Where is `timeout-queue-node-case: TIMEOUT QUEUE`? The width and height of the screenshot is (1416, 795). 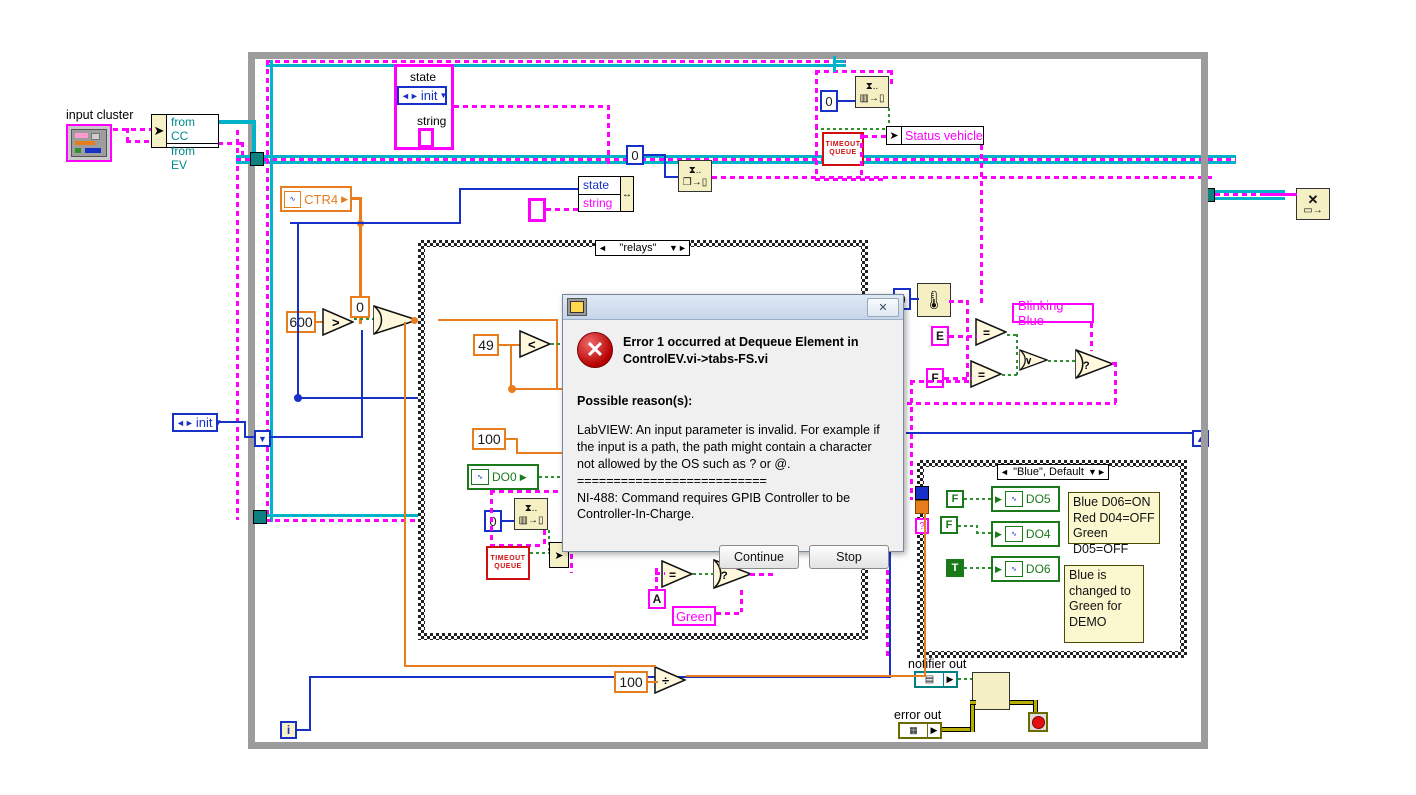
timeout-queue-node-case: TIMEOUT QUEUE is located at coordinates (508, 563).